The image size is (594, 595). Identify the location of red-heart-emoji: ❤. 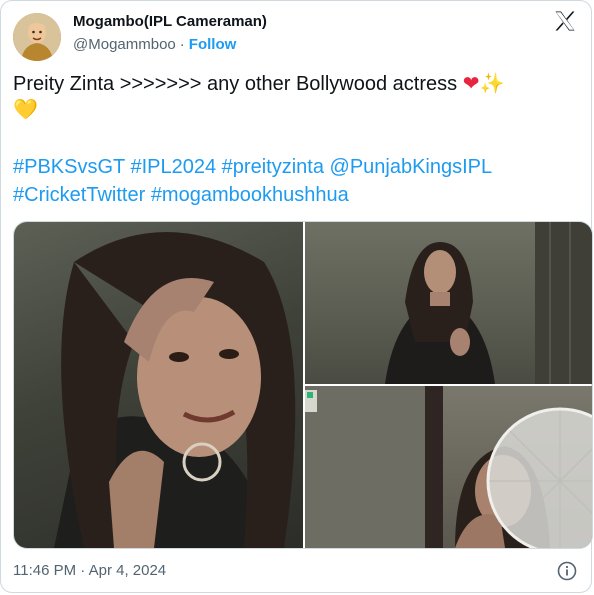
(471, 84).